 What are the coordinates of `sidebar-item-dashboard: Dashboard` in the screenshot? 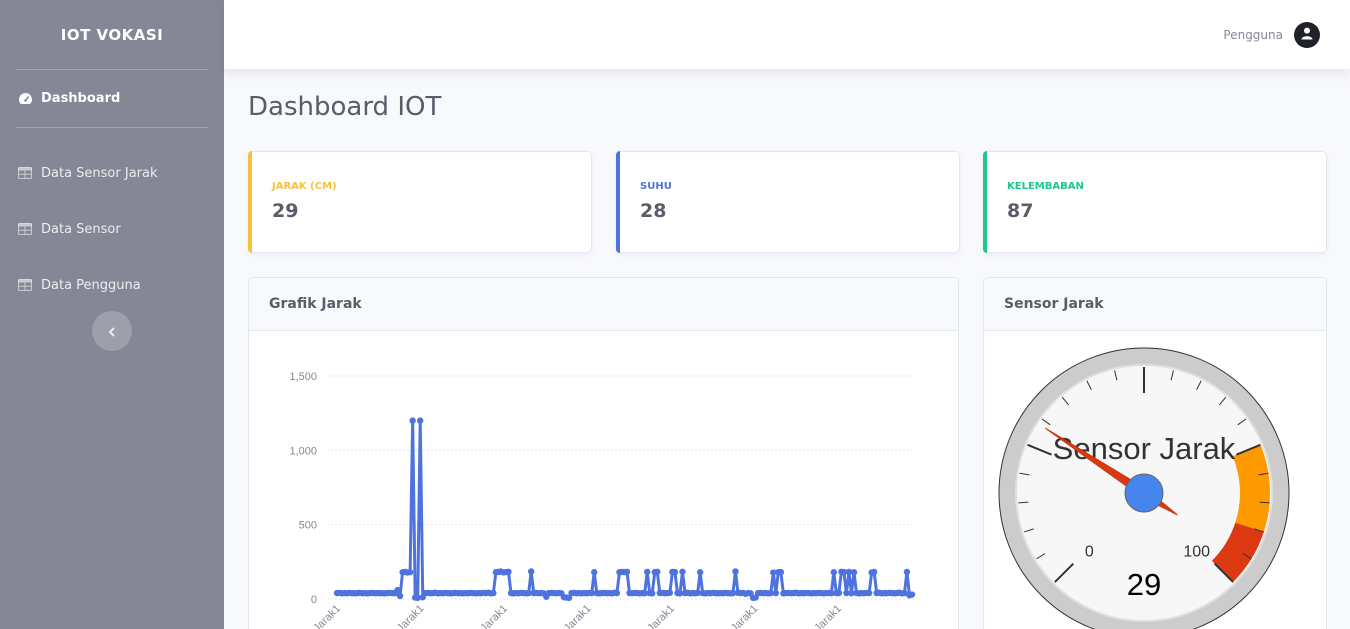 It's located at (112, 98).